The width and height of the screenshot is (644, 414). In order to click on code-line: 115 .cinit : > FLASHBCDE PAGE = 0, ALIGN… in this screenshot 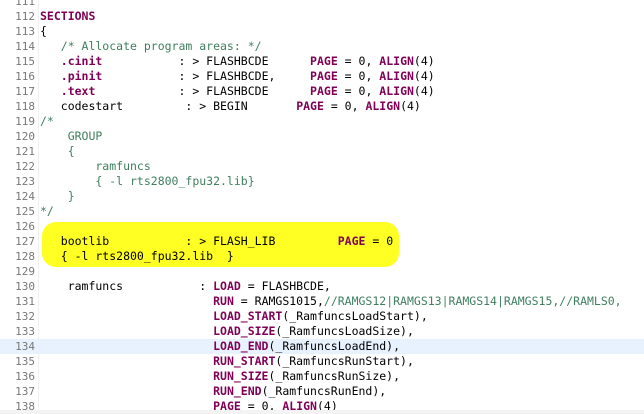, I will do `click(322, 61)`.